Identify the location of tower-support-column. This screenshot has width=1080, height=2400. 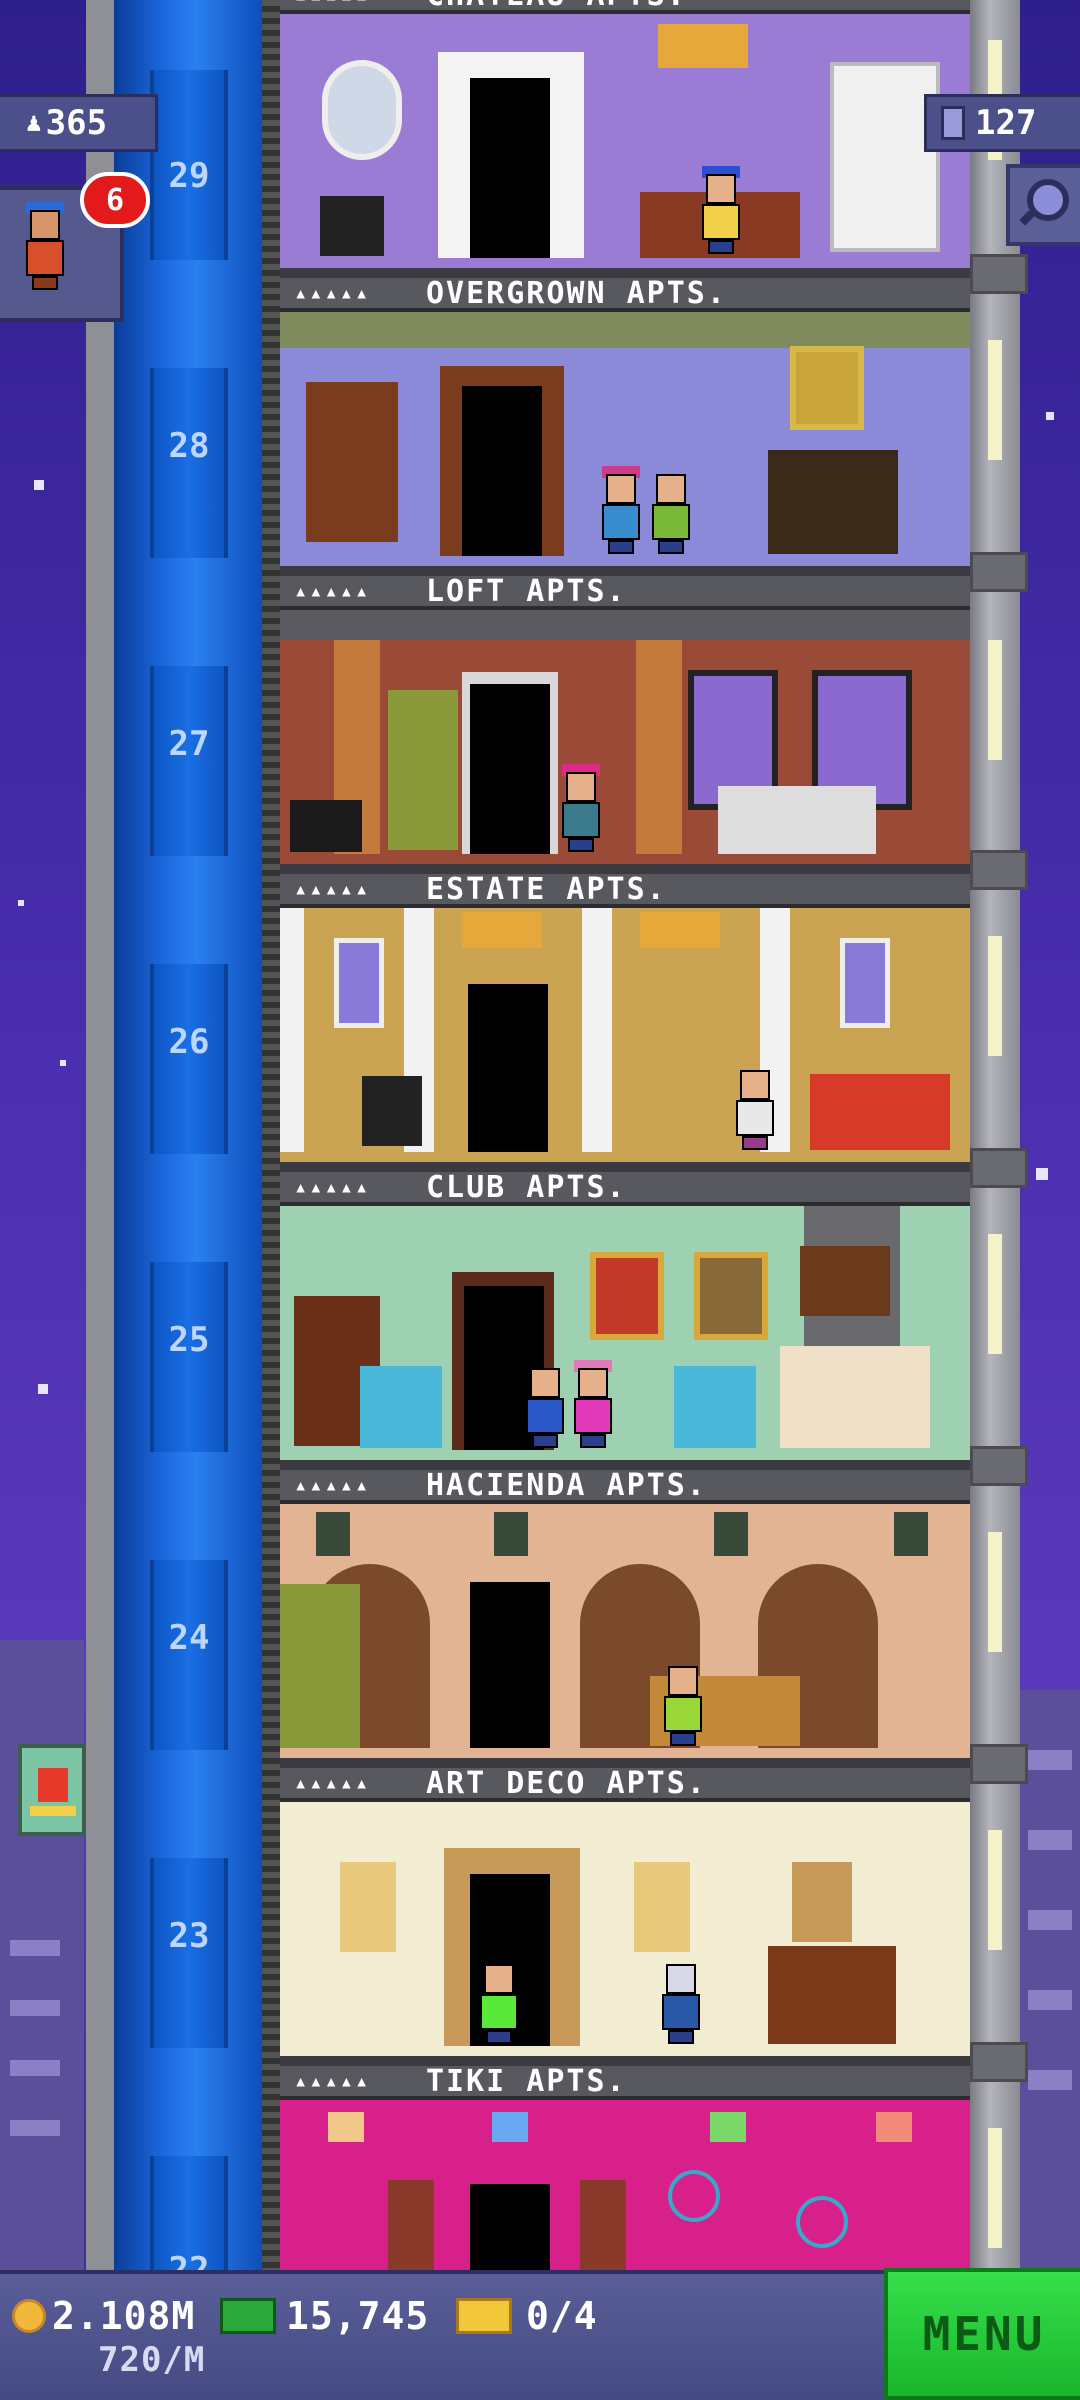
(999, 1135).